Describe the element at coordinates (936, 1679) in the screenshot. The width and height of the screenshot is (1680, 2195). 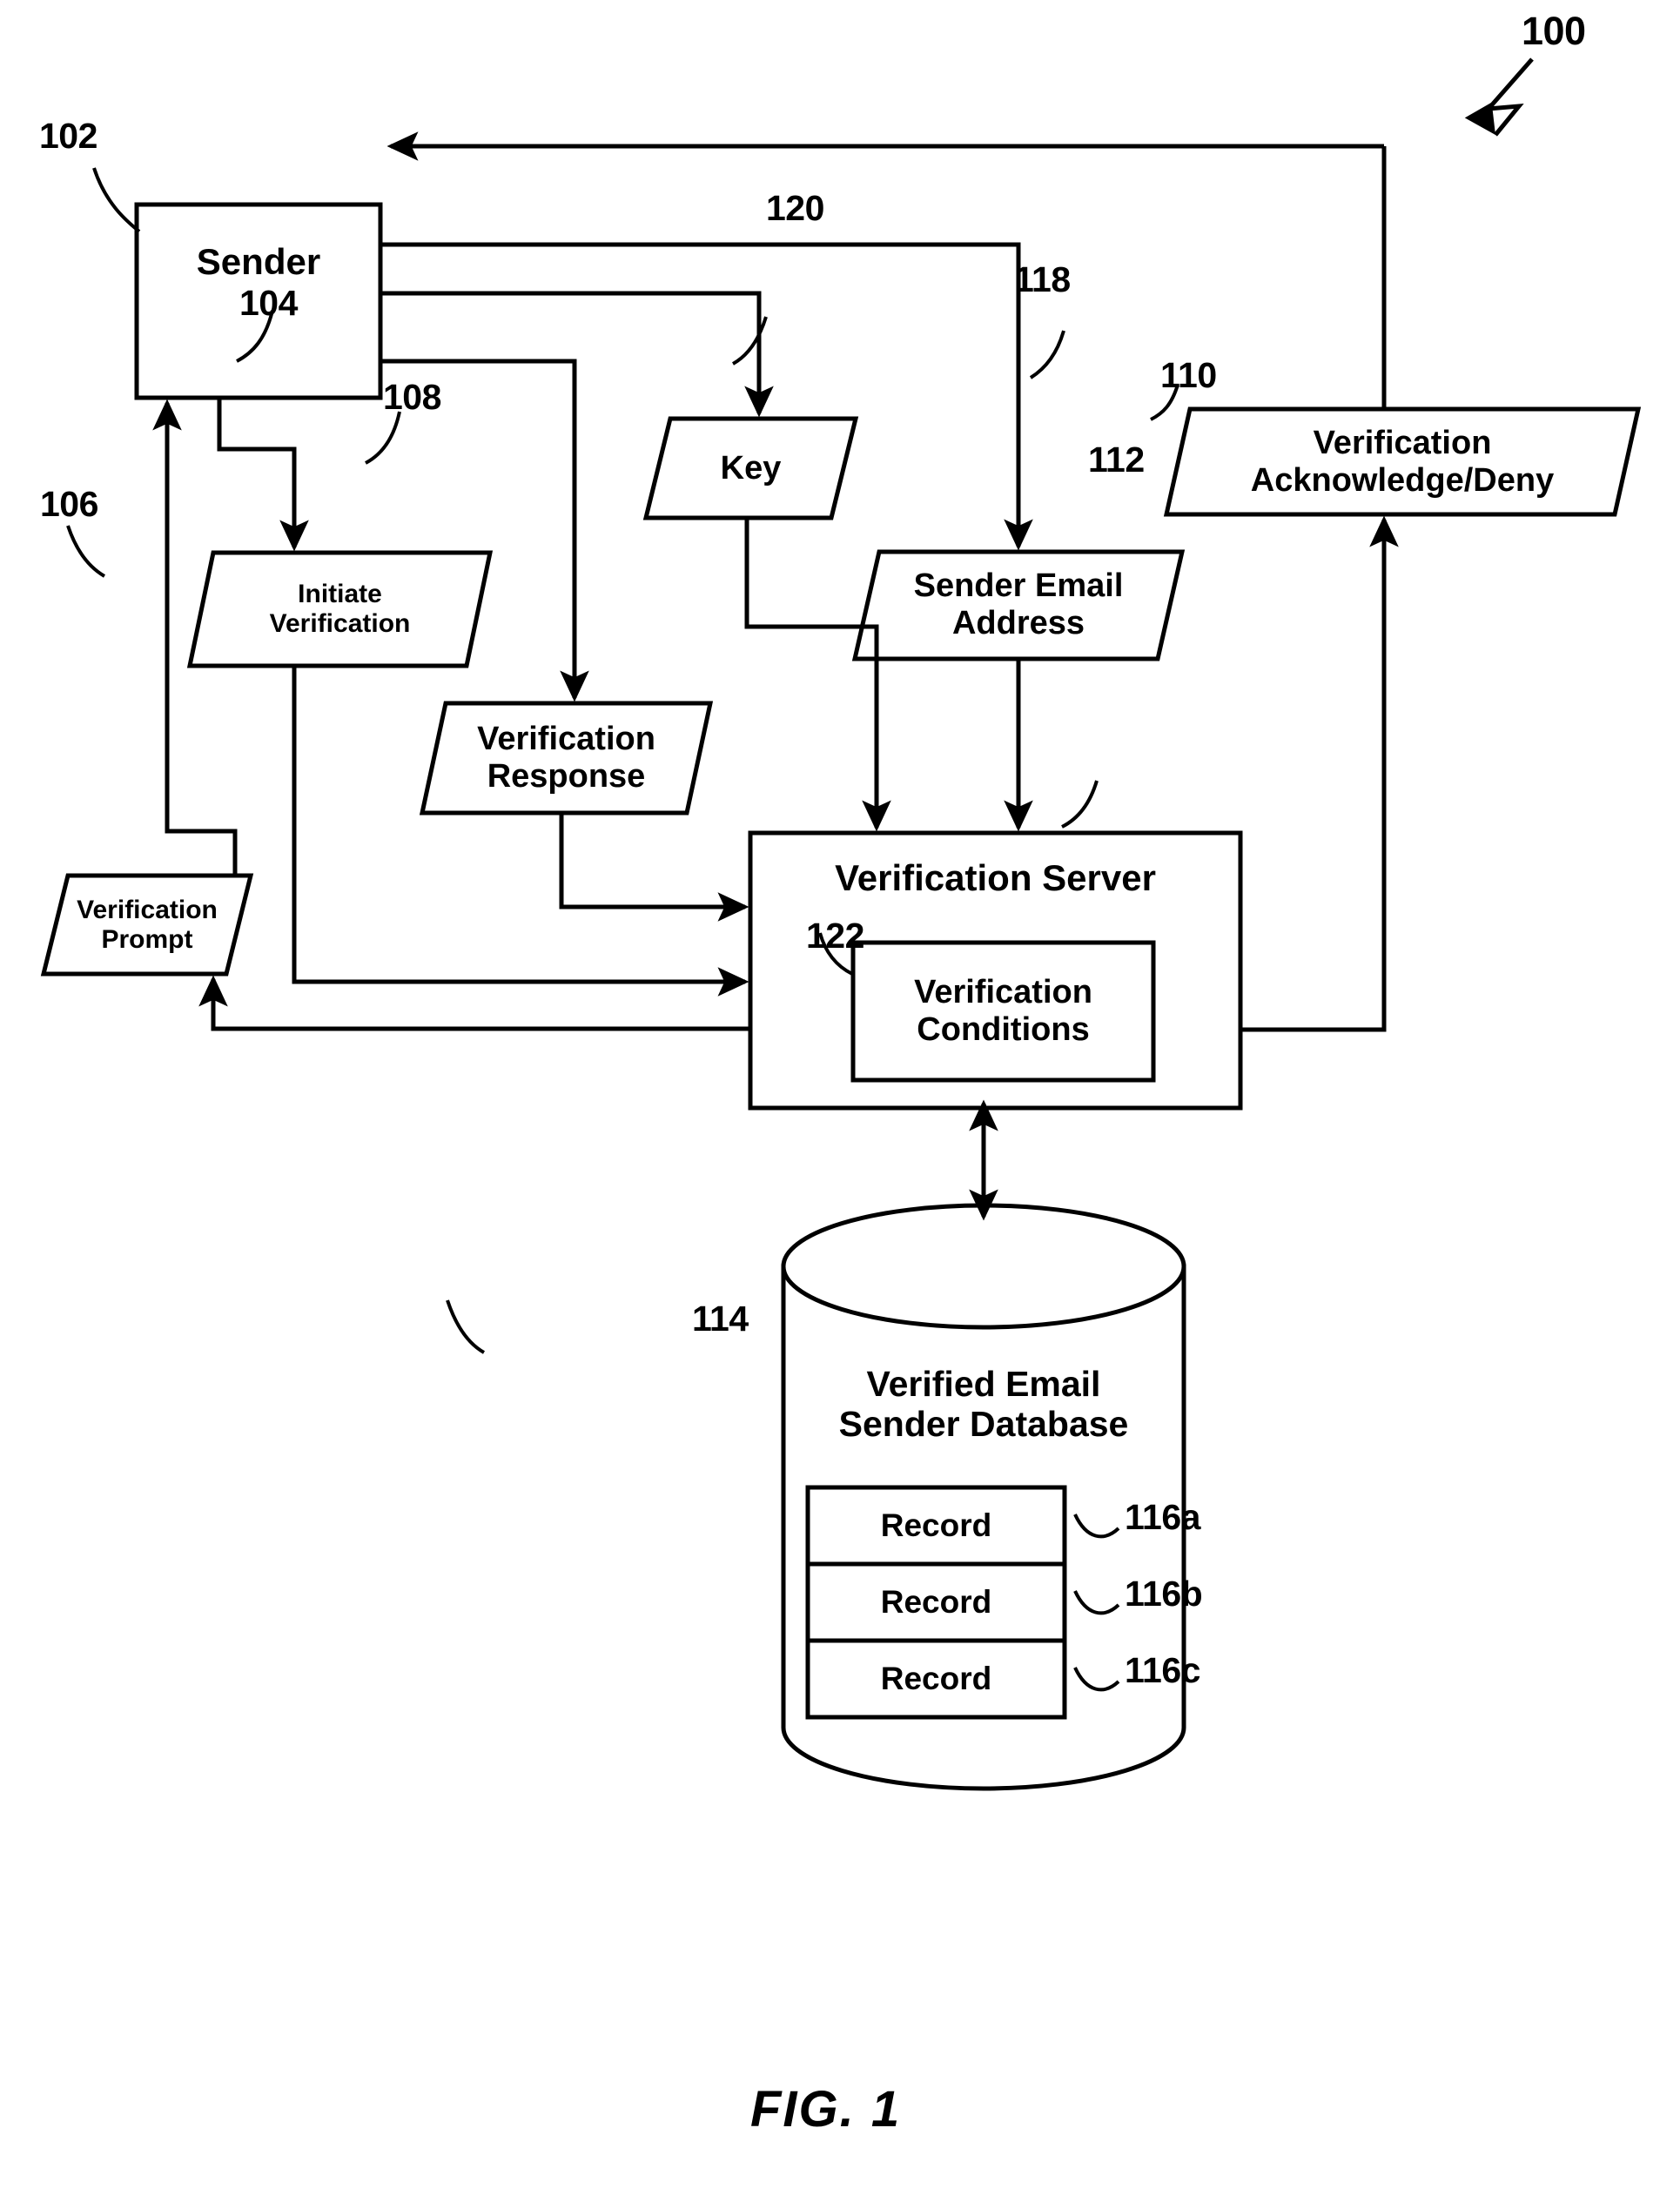
I see `record-label-c: Record` at that location.